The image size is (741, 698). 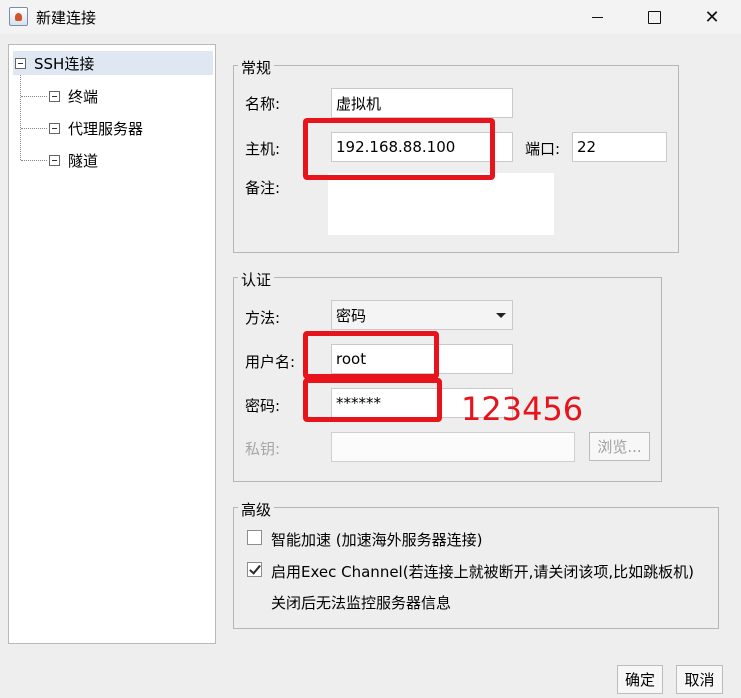 I want to click on title-bar: 新建连接 ✕, so click(x=370, y=17).